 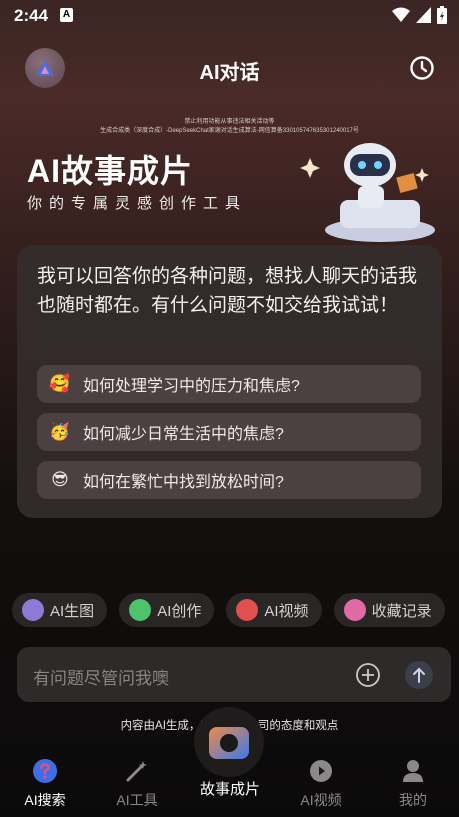 I want to click on nav-label: AI搜索, so click(x=45, y=800).